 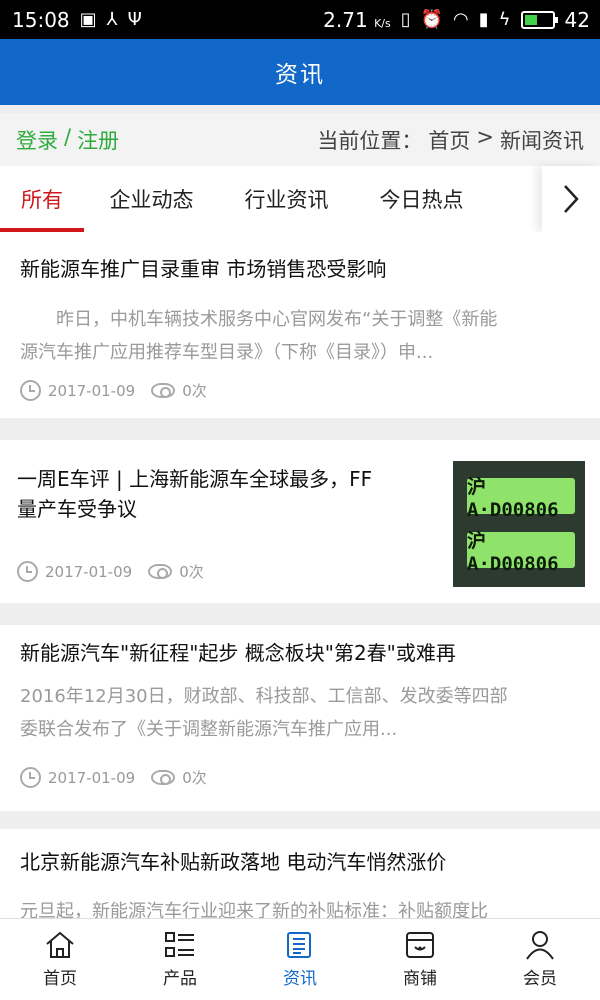 What do you see at coordinates (88, 19) in the screenshot?
I see `image-icon: ▣` at bounding box center [88, 19].